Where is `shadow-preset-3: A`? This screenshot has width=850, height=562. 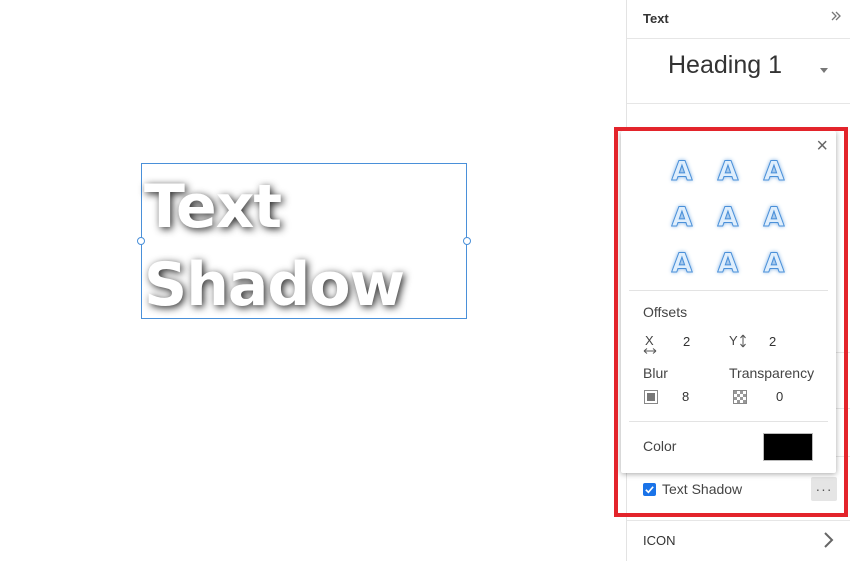 shadow-preset-3: A is located at coordinates (774, 172).